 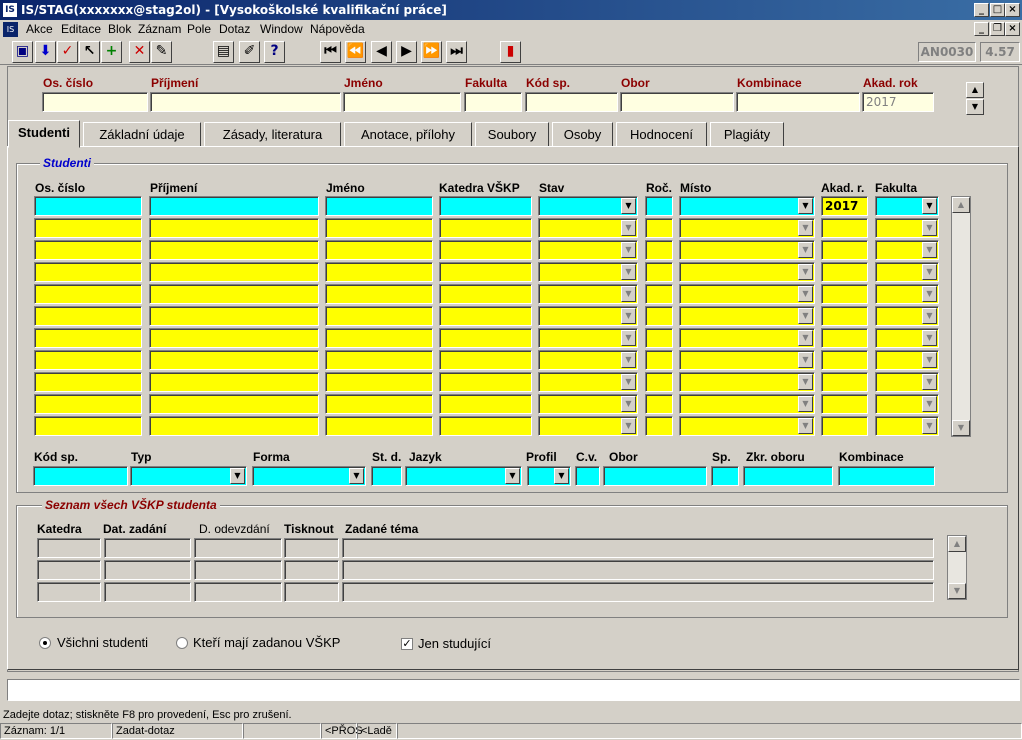 I want to click on obor-input, so click(x=677, y=102).